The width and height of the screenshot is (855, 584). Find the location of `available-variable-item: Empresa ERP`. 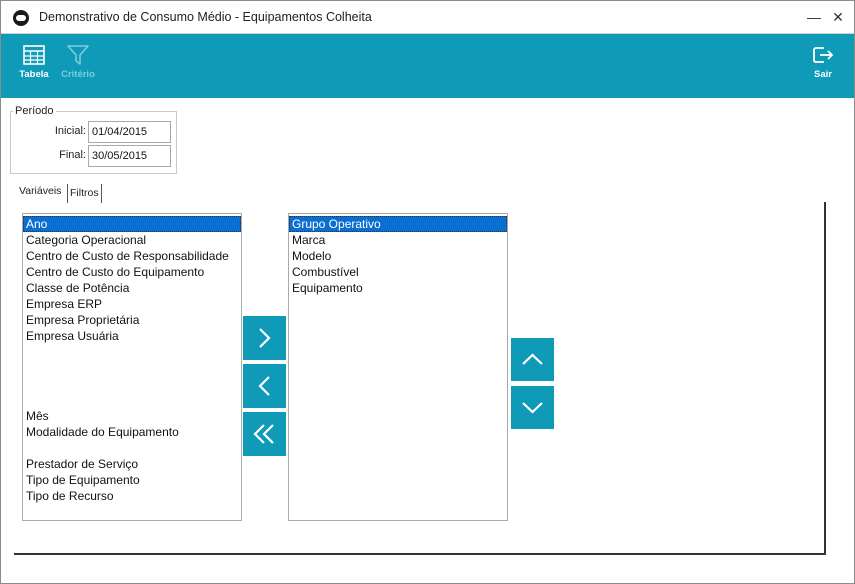

available-variable-item: Empresa ERP is located at coordinates (132, 304).